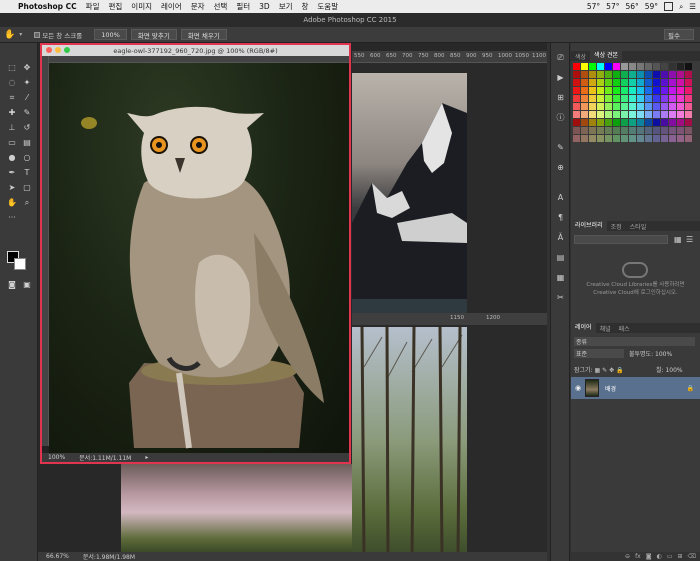  What do you see at coordinates (560, 118) in the screenshot?
I see `info-panel-icon: ⓘ` at bounding box center [560, 118].